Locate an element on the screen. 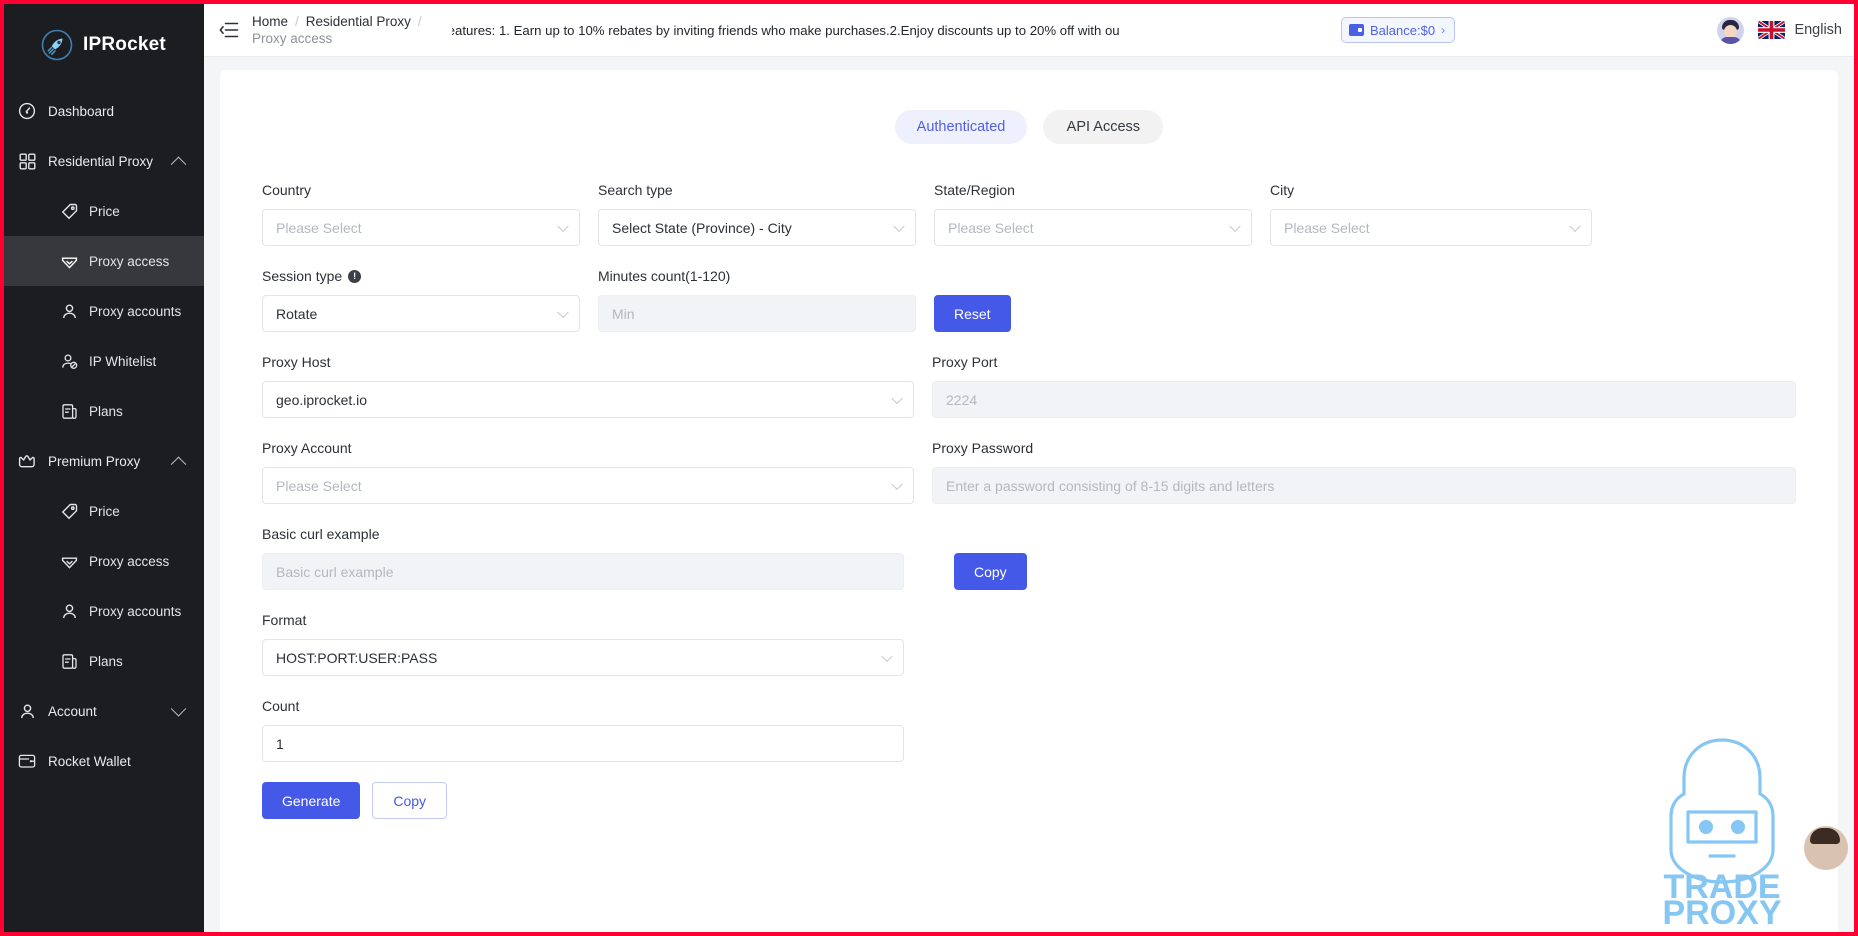 The width and height of the screenshot is (1858, 936). field-country: Country Please Select is located at coordinates (421, 213).